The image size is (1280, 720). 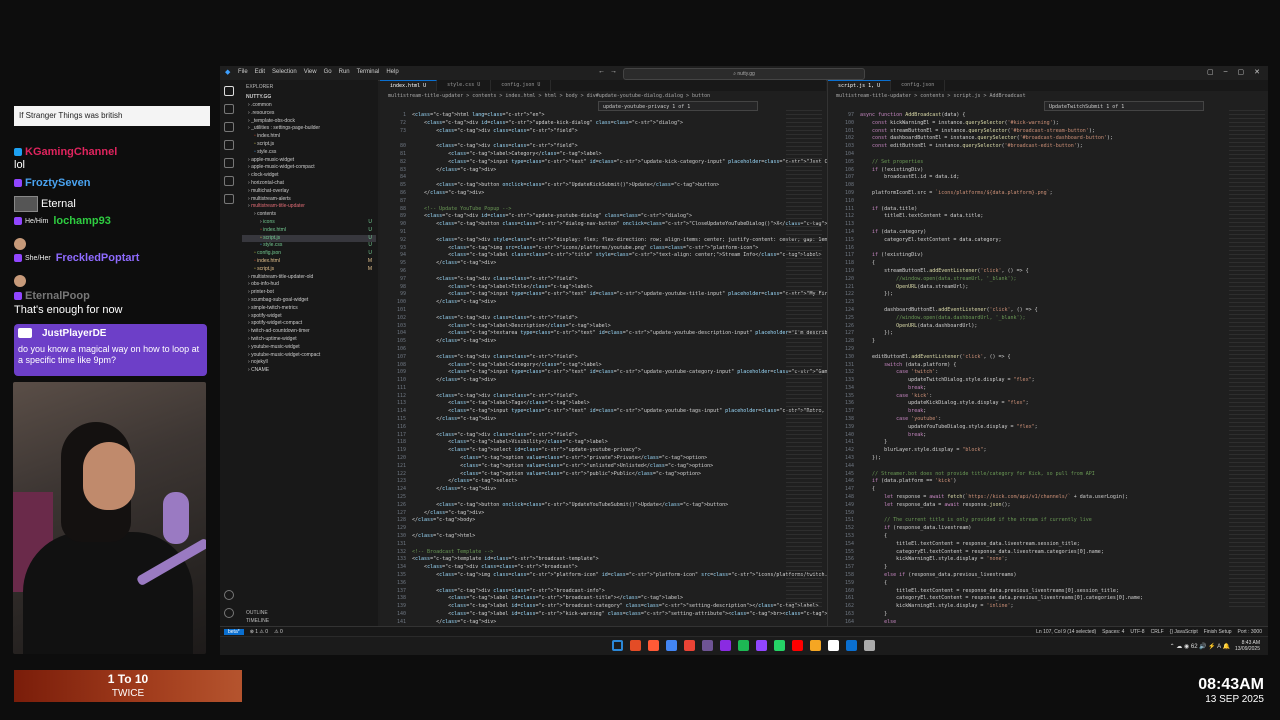 I want to click on code-line: 146 if (data.platform == 'kick'), so click(x=1048, y=482).